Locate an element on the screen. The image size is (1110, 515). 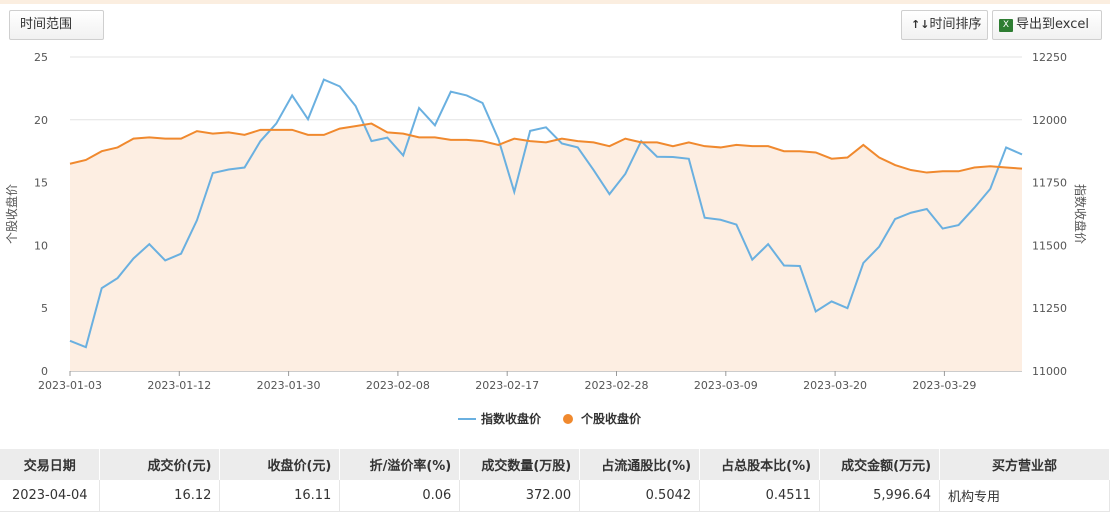
right-axis-title: 指数收盘价 is located at coordinates (1080, 214).